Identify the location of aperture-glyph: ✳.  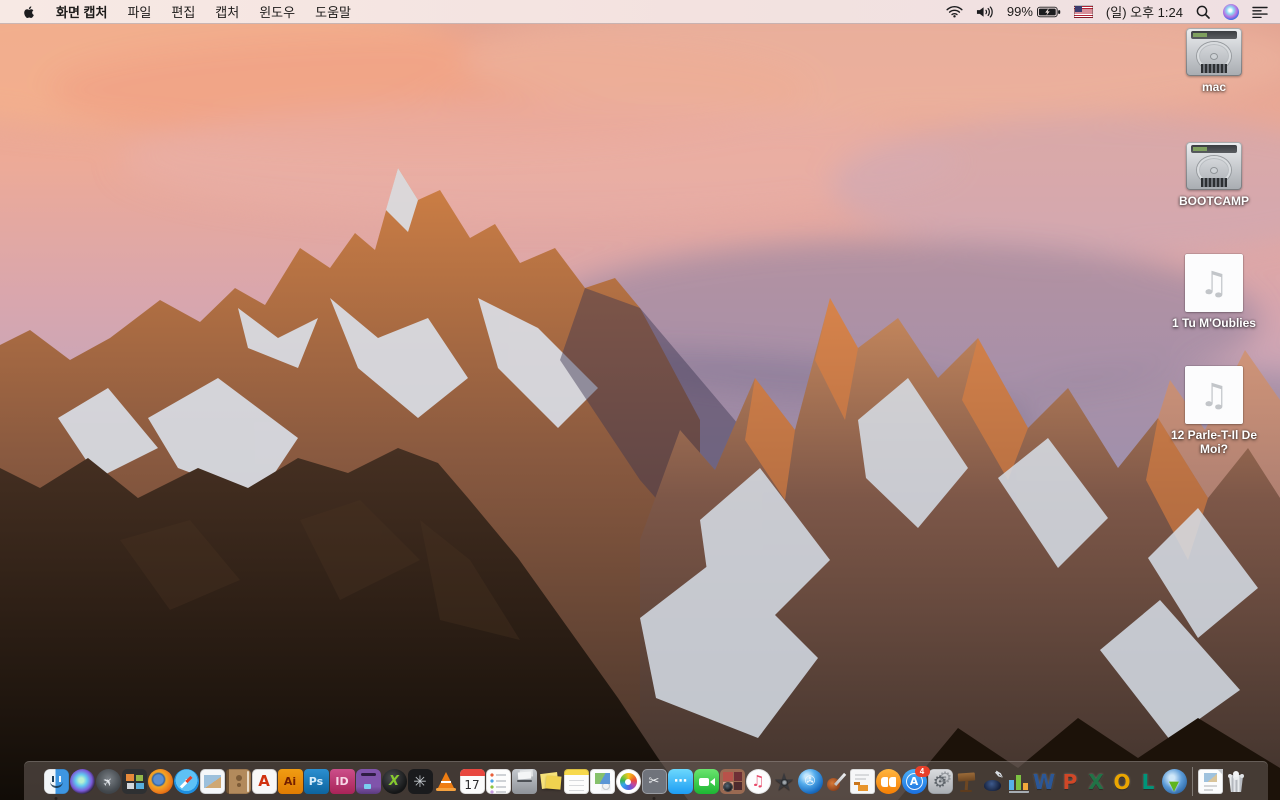
(420, 781).